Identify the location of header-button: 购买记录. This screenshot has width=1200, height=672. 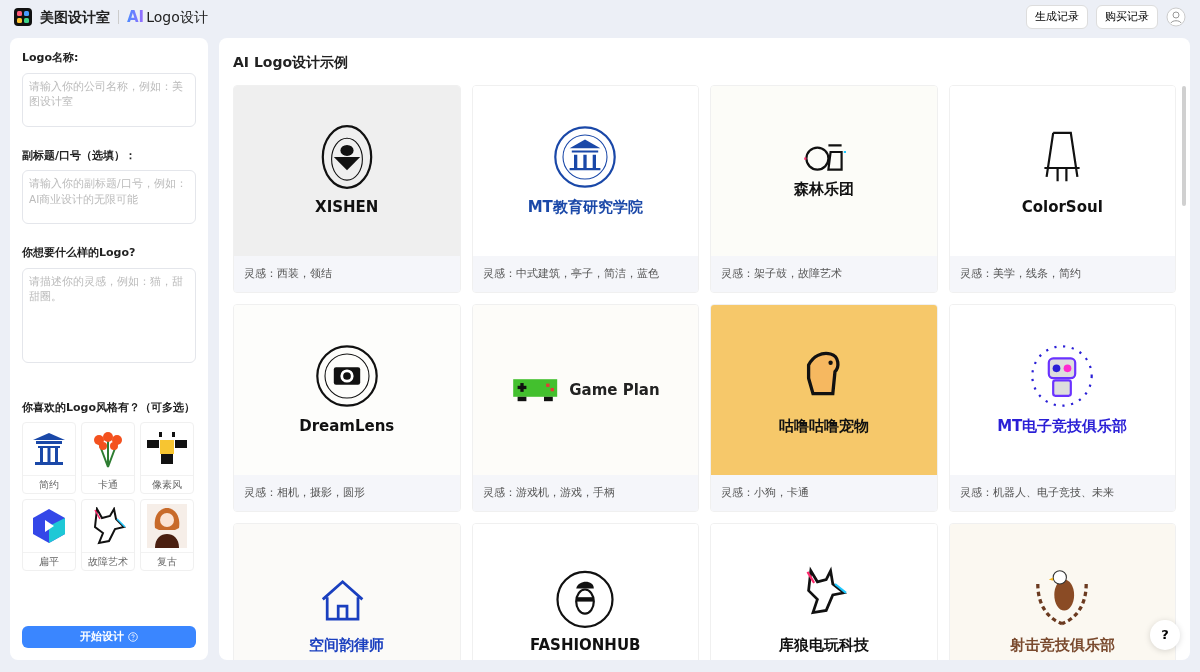
(1127, 17).